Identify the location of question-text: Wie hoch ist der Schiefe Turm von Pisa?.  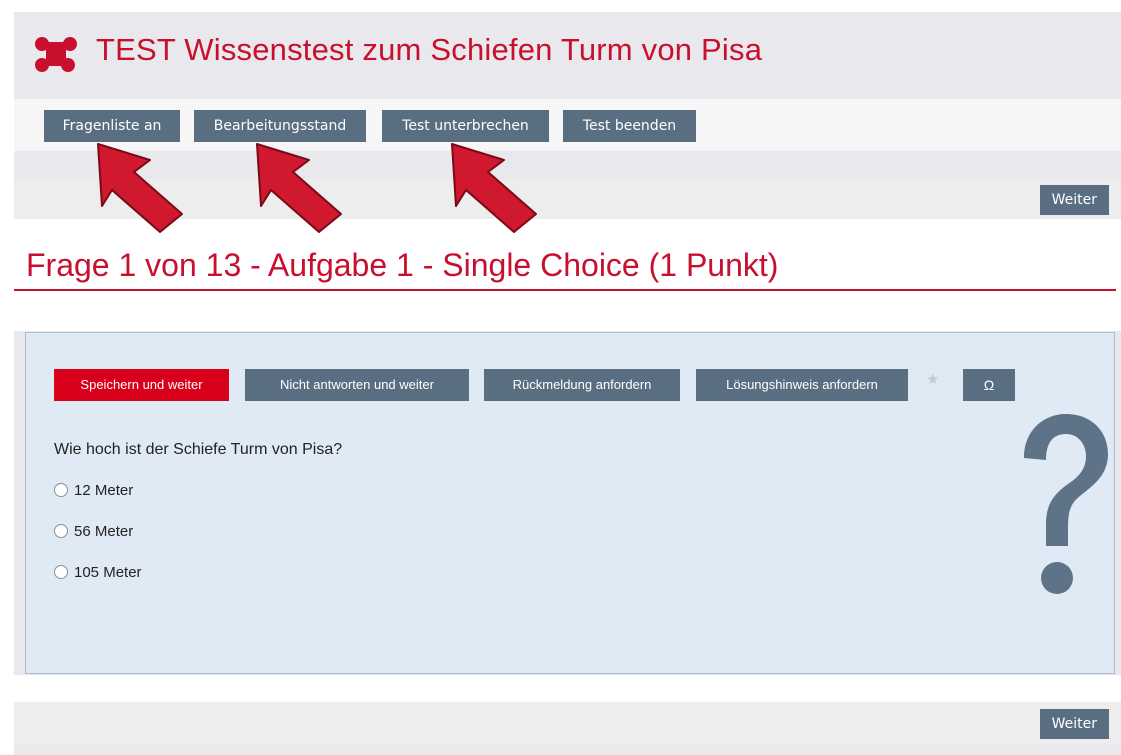
(198, 449).